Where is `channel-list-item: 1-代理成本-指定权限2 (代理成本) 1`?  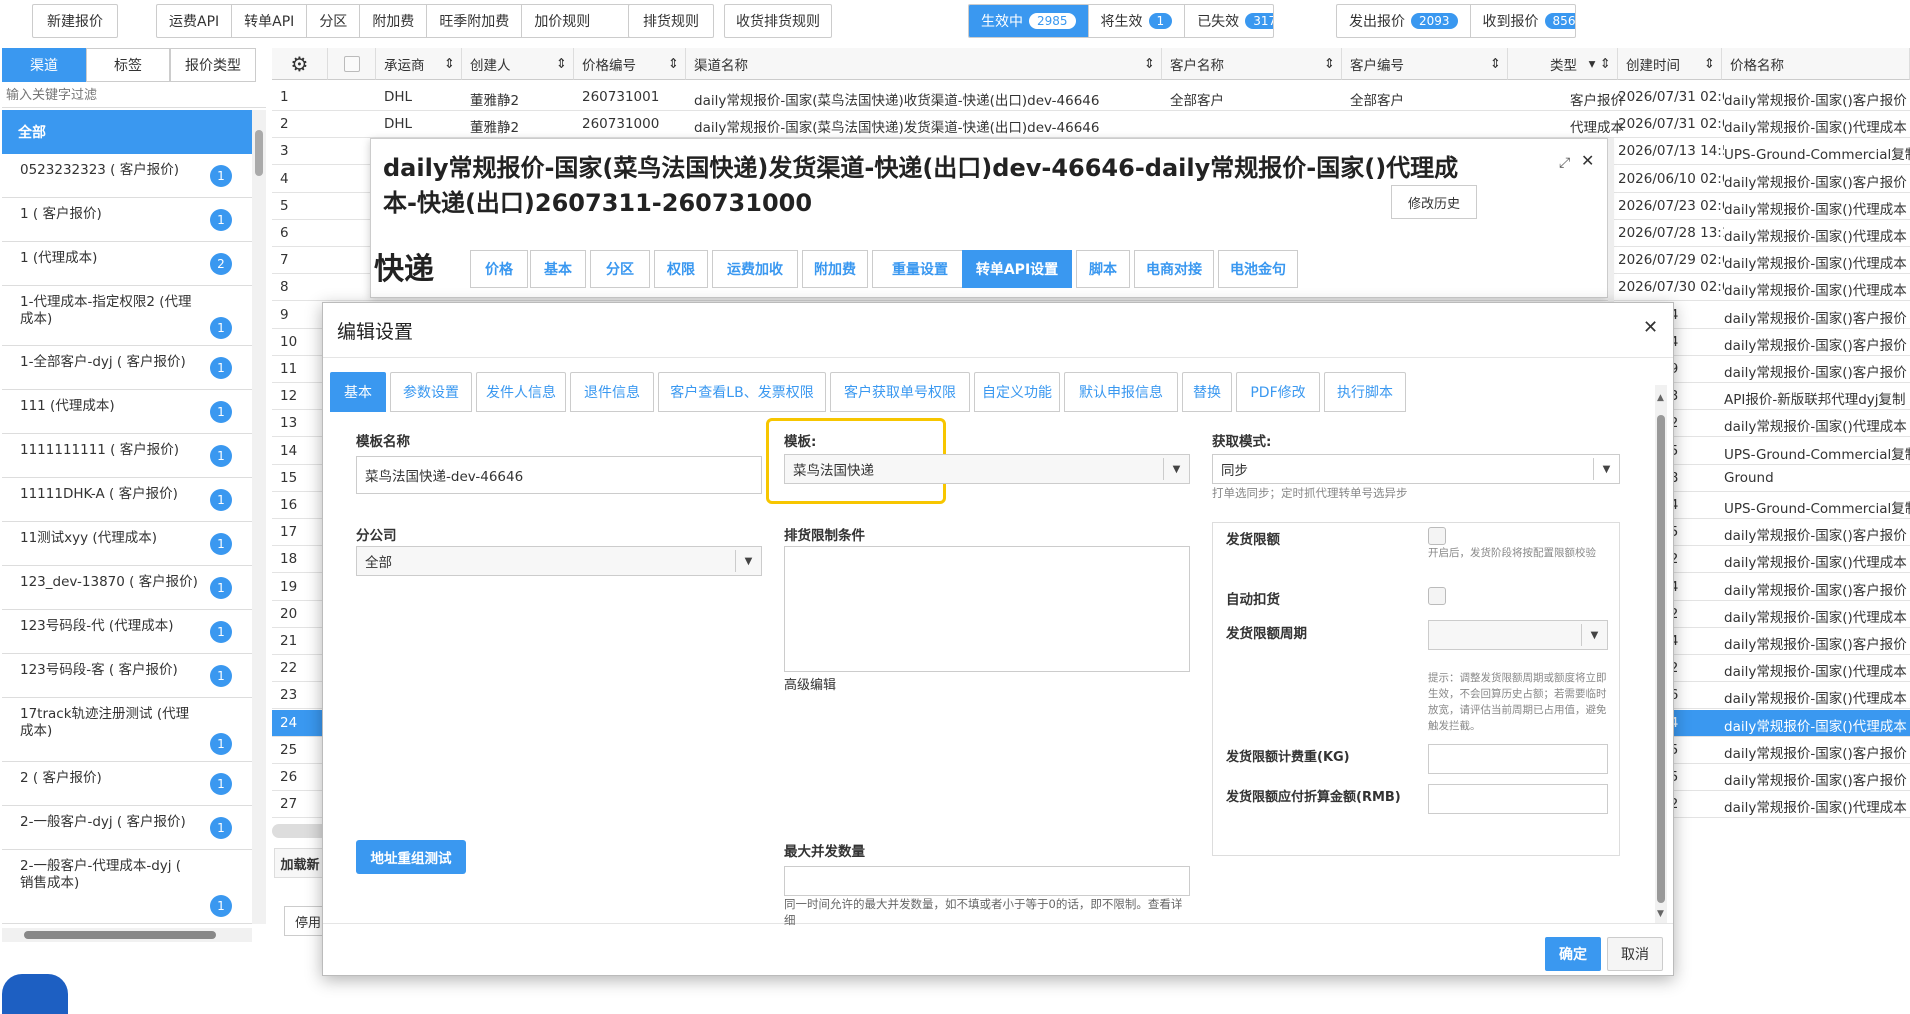 channel-list-item: 1-代理成本-指定权限2 (代理成本) 1 is located at coordinates (127, 316).